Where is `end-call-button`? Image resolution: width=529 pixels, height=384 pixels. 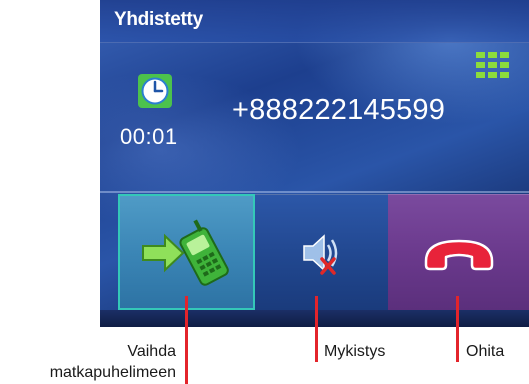 end-call-button is located at coordinates (458, 252).